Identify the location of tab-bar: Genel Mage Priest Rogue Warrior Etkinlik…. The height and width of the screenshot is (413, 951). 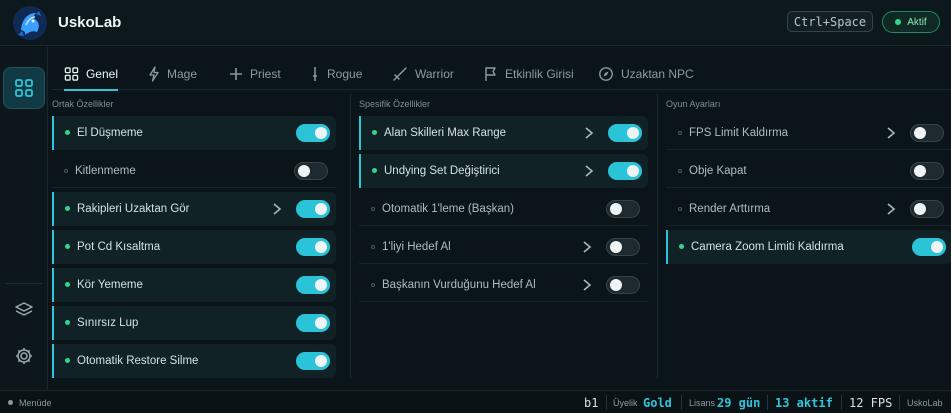
(501, 74).